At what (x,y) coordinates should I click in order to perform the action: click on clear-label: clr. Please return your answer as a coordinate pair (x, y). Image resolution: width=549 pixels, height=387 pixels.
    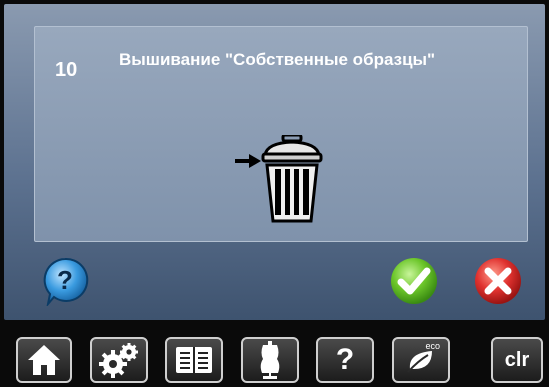
    Looking at the image, I should click on (517, 359).